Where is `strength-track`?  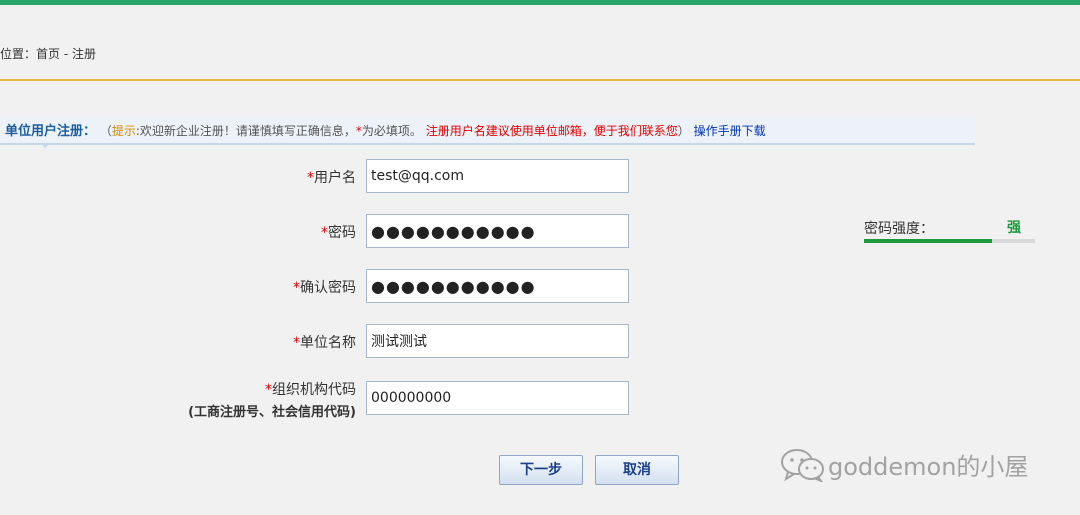 strength-track is located at coordinates (949, 241).